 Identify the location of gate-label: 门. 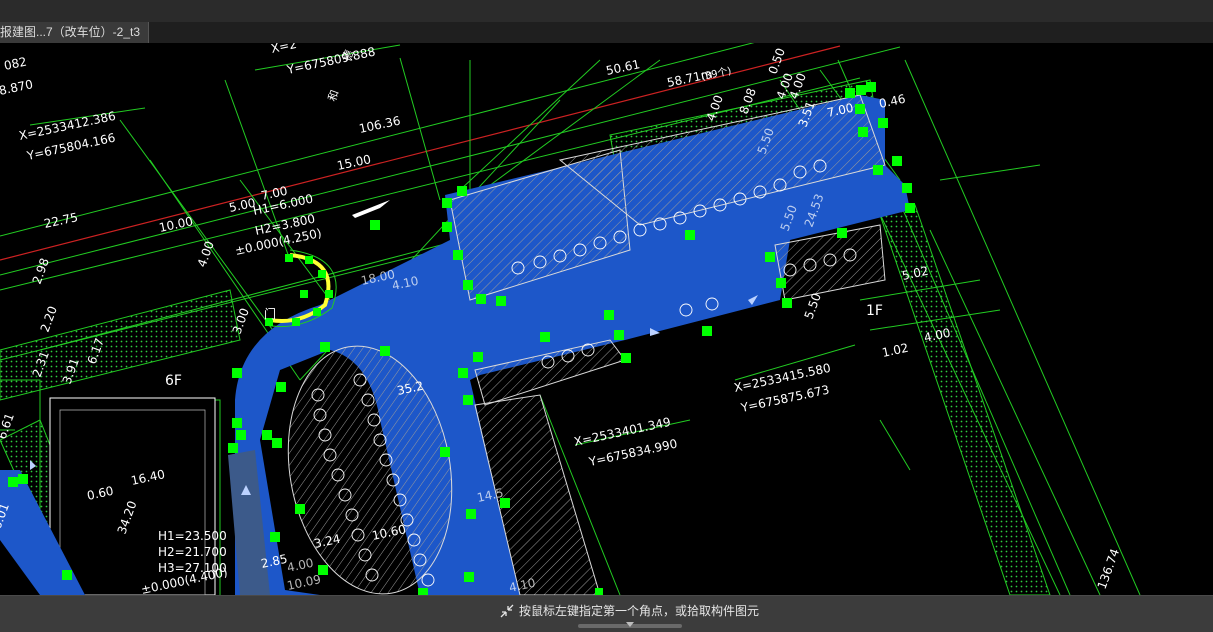
(270, 313).